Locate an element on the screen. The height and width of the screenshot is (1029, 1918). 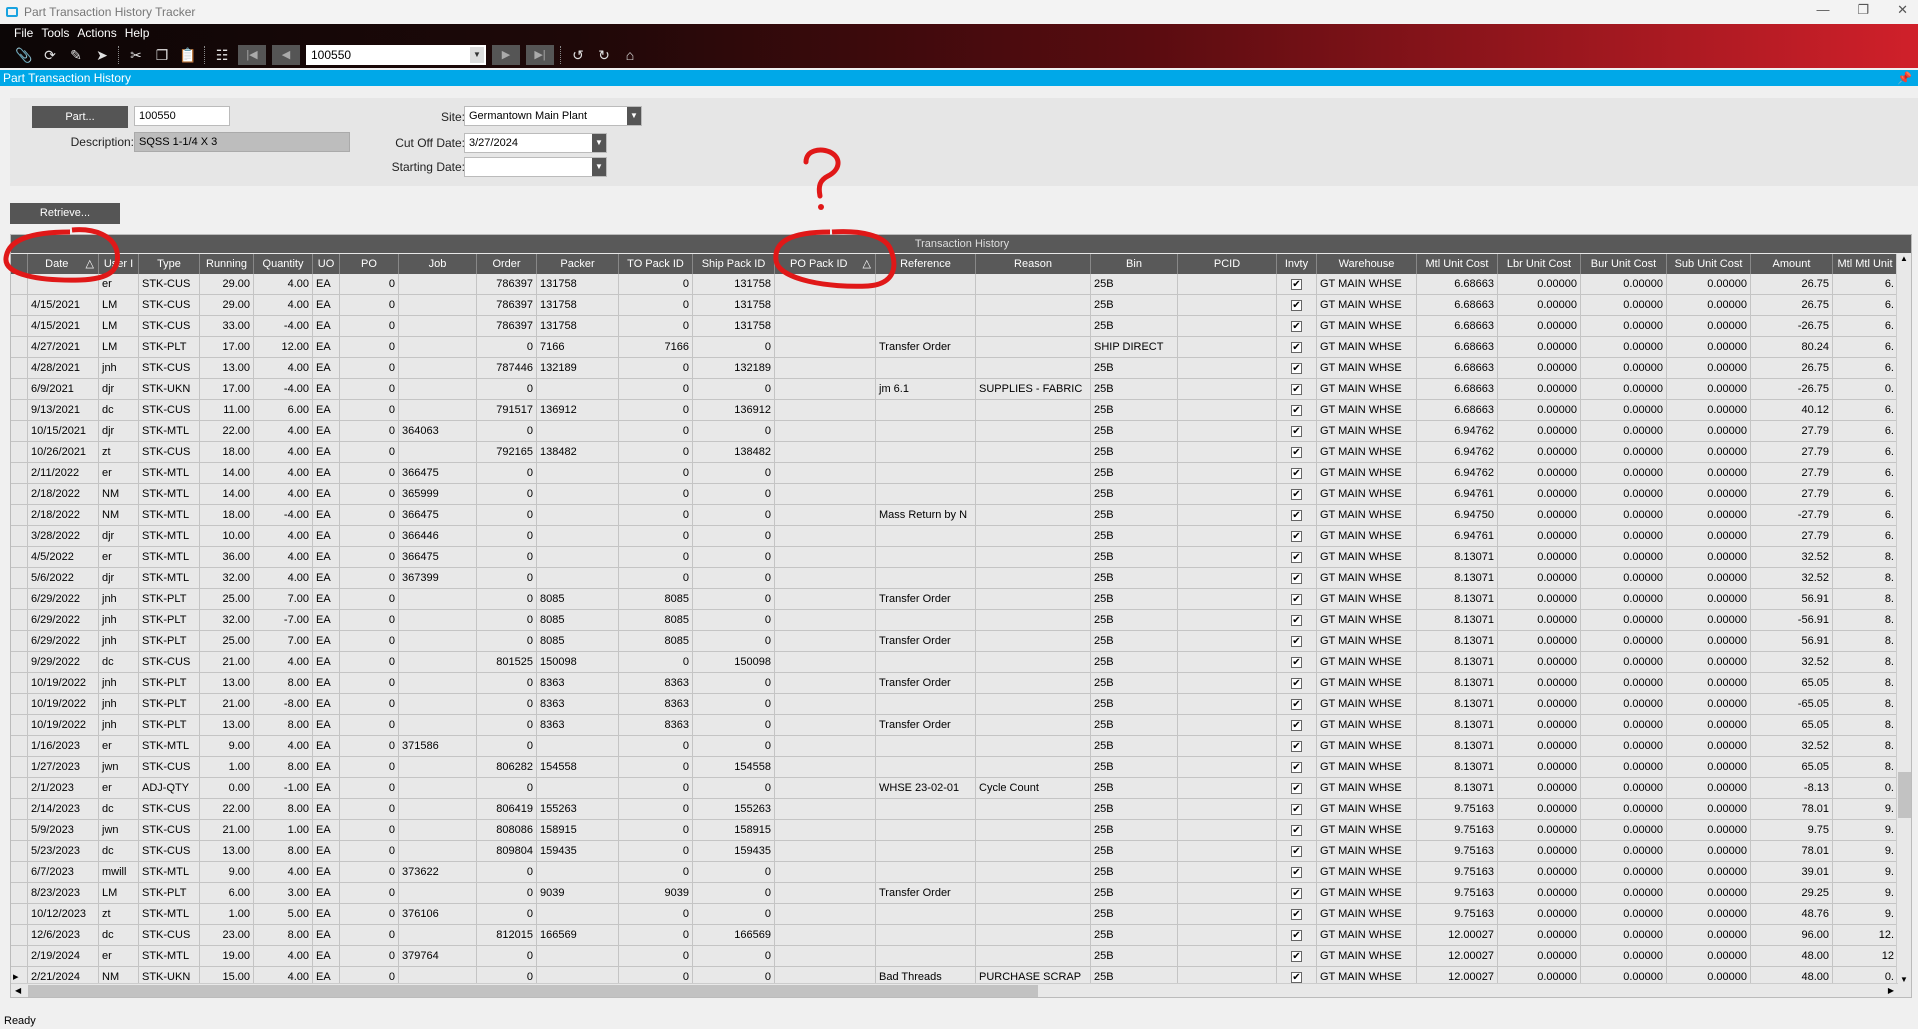
scroll-left-icon: ◀ is located at coordinates (18, 990).